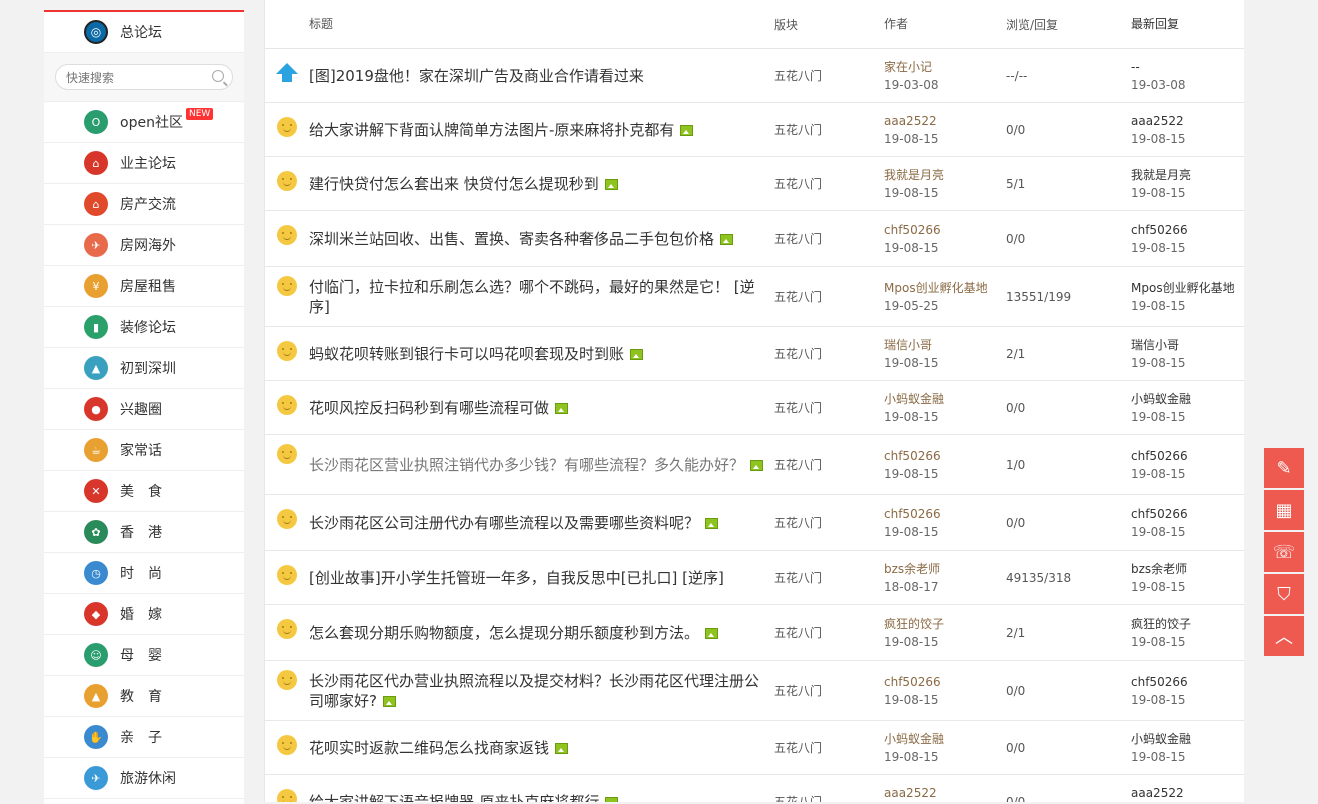  What do you see at coordinates (504, 523) in the screenshot?
I see `thread-title-link: 长沙雨花区公司注册代办有哪些流程以及需要哪些资料呢？` at bounding box center [504, 523].